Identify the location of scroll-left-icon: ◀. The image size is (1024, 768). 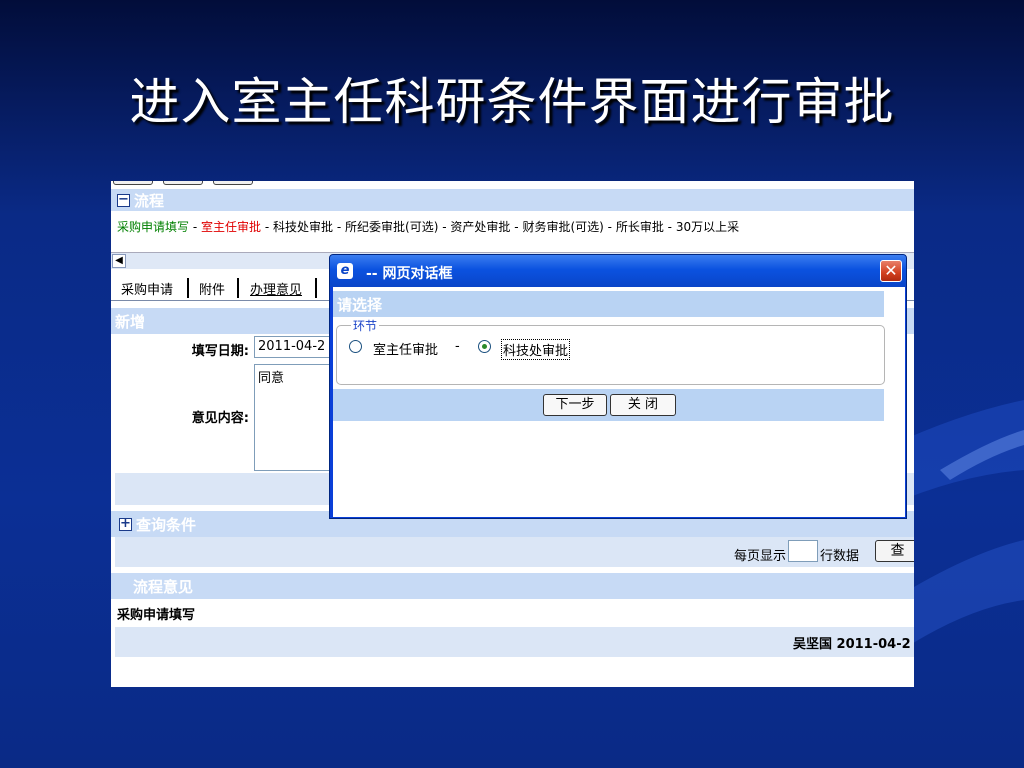
(119, 261).